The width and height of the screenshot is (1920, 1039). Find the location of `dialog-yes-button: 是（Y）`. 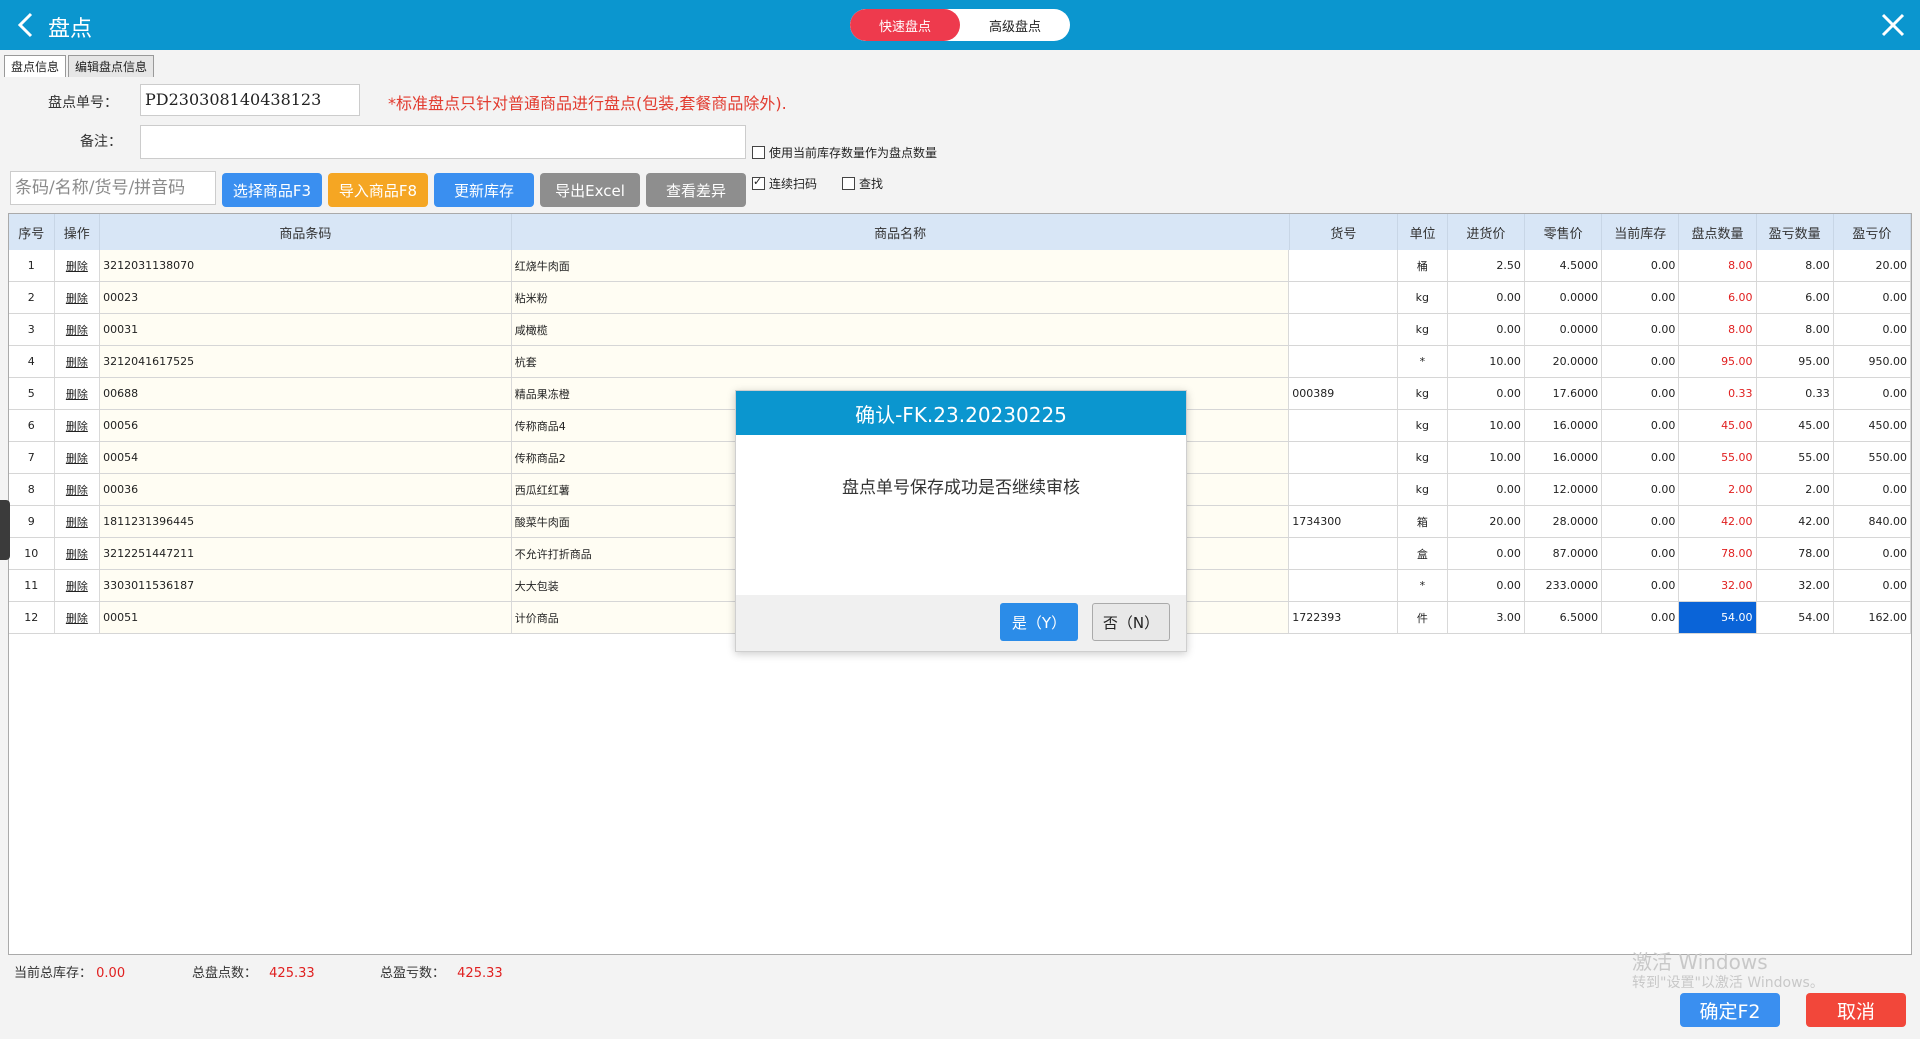

dialog-yes-button: 是（Y） is located at coordinates (1039, 622).